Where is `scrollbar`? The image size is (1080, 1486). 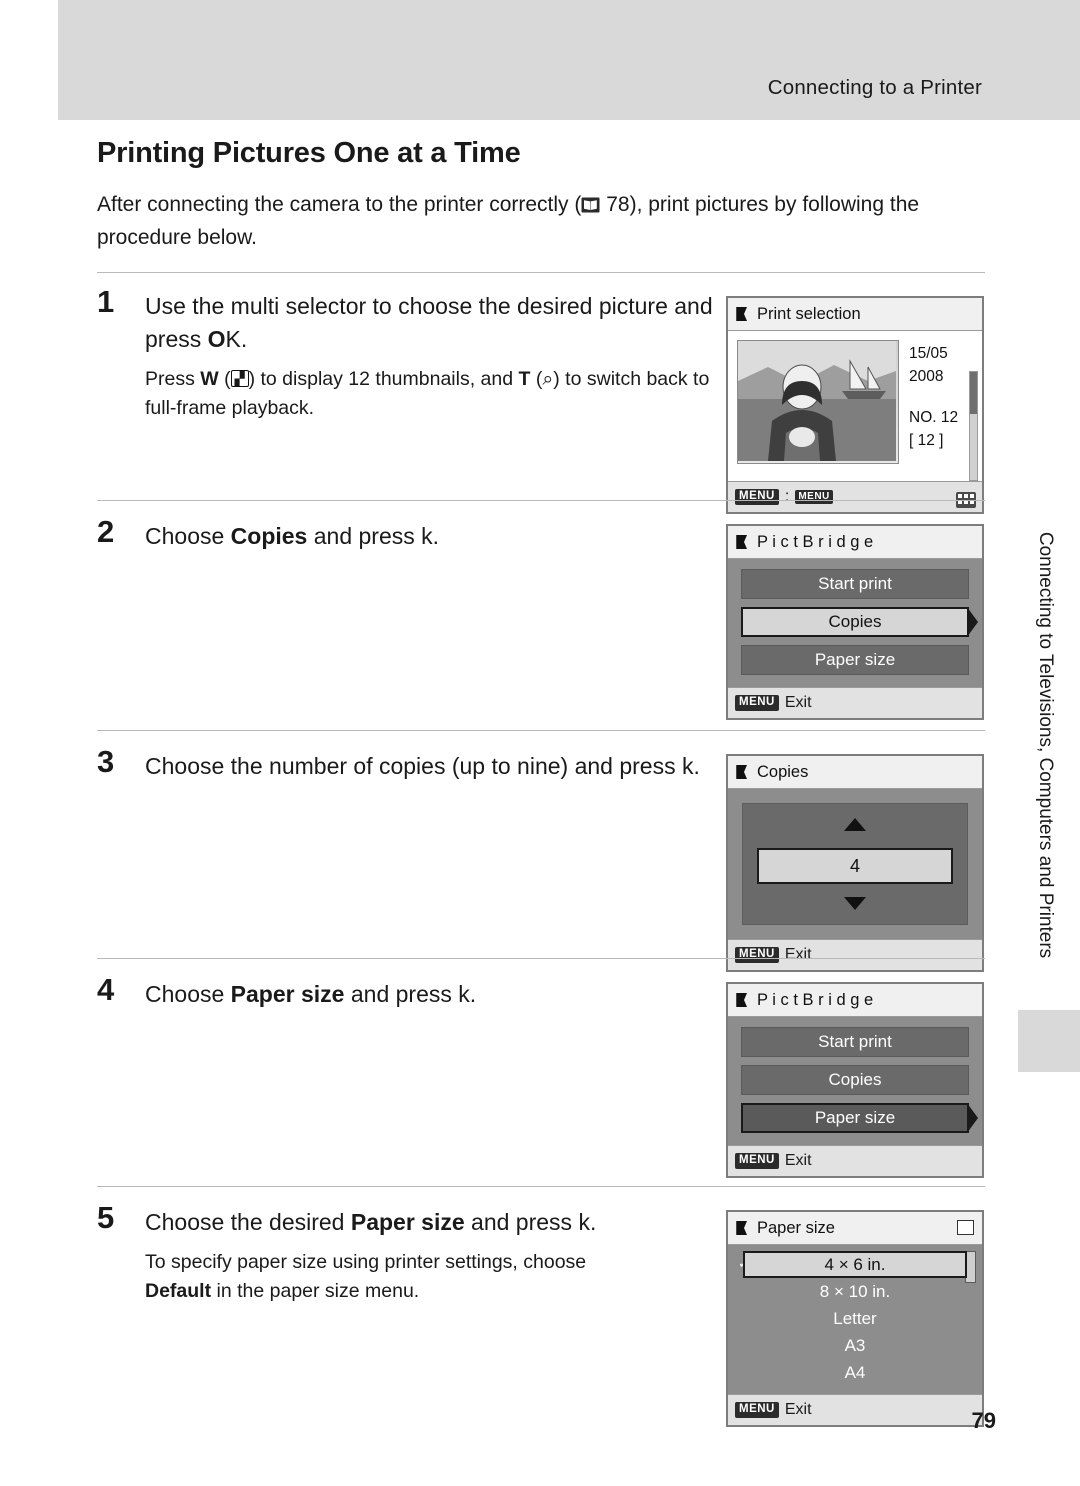
scrollbar is located at coordinates (973, 426).